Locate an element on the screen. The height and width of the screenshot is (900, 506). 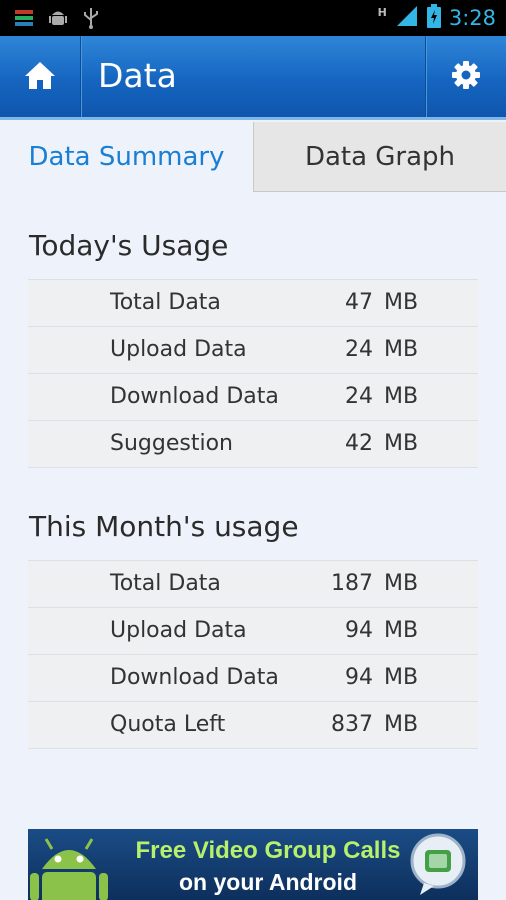
table-row: Upload Data 24 MB is located at coordinates (253, 350).